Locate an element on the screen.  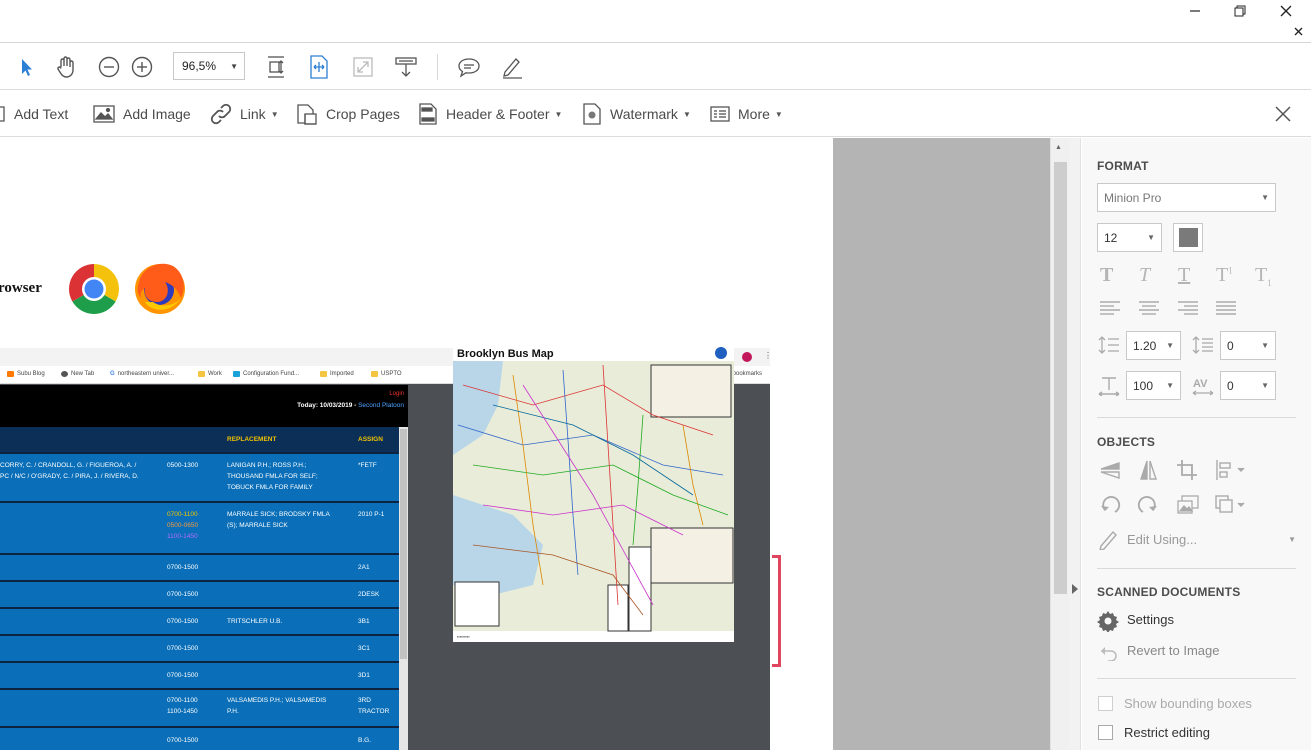
gear-icon is located at coordinates (1108, 621).